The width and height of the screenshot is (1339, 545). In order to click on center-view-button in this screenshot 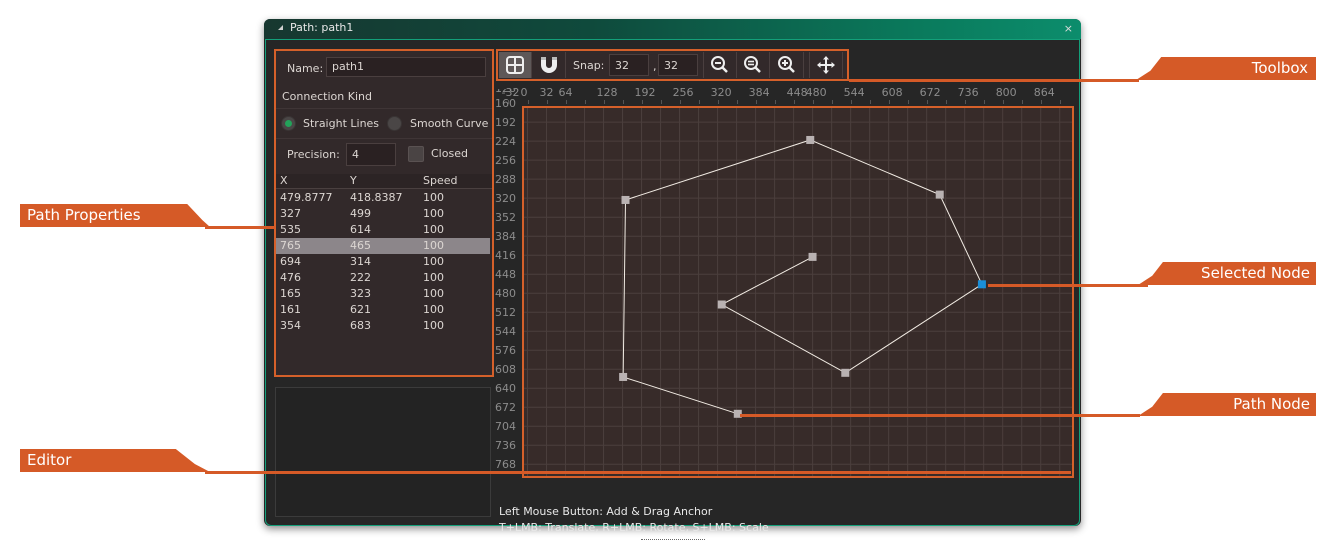, I will do `click(826, 65)`.